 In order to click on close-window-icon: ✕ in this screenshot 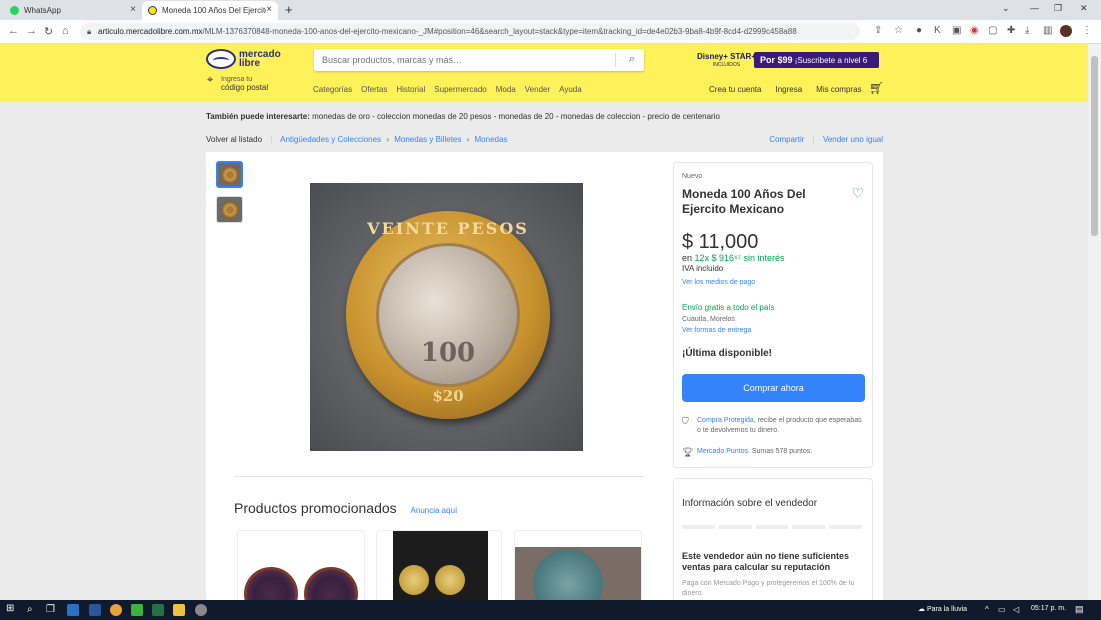, I will do `click(1084, 8)`.